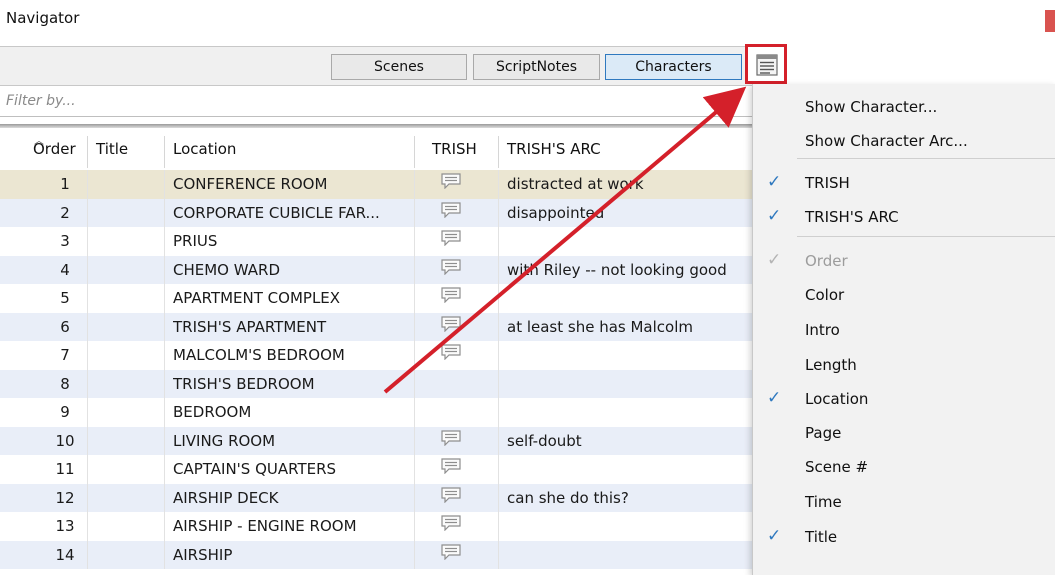 Image resolution: width=1055 pixels, height=575 pixels. What do you see at coordinates (376, 440) in the screenshot?
I see `table-row: 10 LIVING ROOM self-doubt` at bounding box center [376, 440].